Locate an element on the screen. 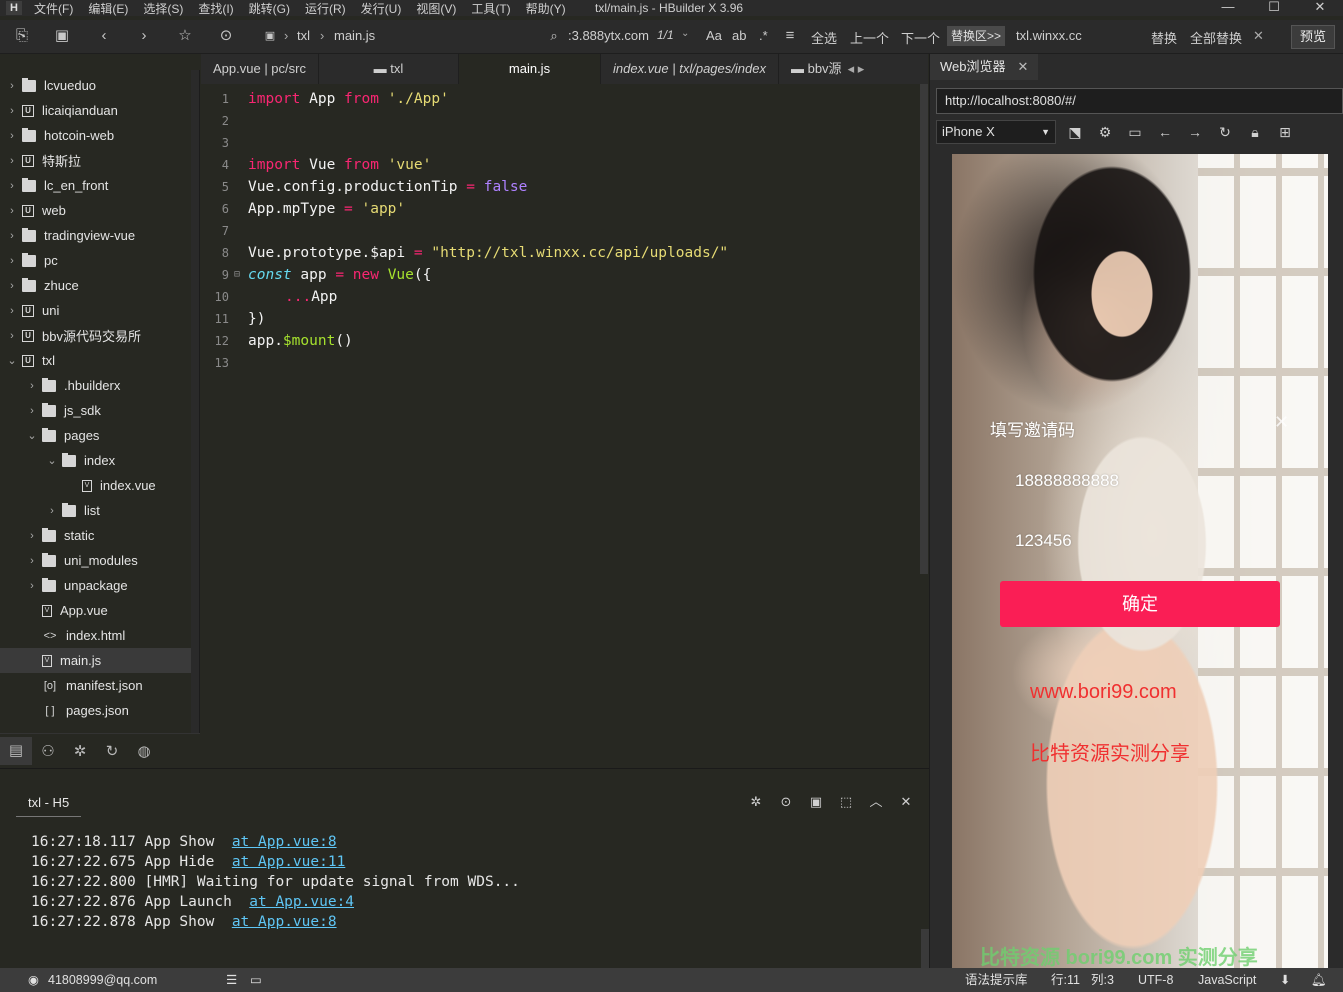  back-icon: ← is located at coordinates (1165, 132).